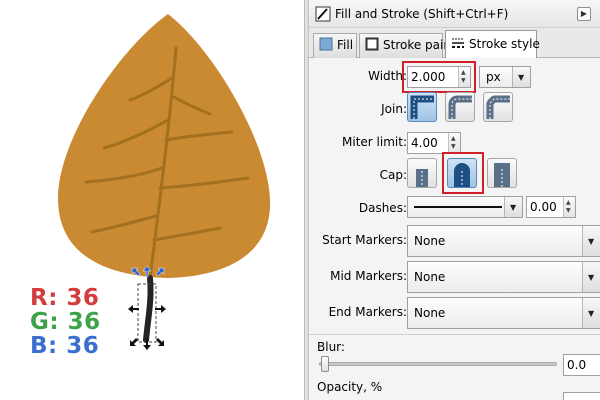 The image size is (600, 400). What do you see at coordinates (372, 44) in the screenshot?
I see `stroke-paint-icon` at bounding box center [372, 44].